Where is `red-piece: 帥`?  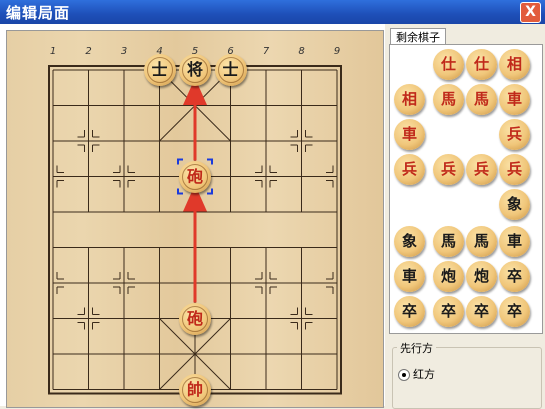 red-piece: 帥 is located at coordinates (195, 389).